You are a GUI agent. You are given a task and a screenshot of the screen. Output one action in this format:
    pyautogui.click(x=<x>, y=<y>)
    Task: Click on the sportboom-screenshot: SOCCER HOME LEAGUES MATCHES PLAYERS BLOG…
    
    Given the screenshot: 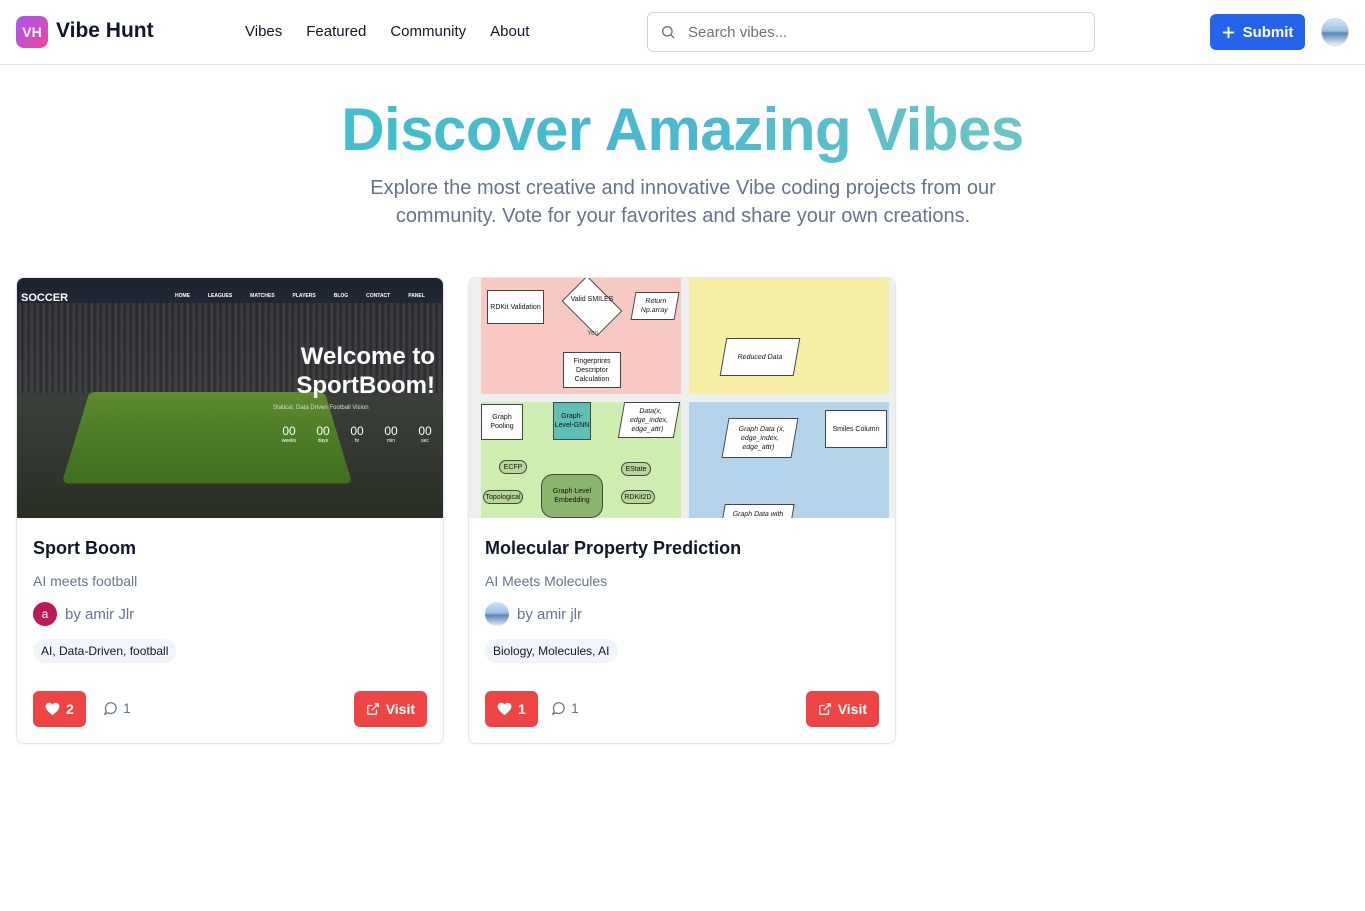 What is the action you would take?
    pyautogui.click(x=230, y=398)
    